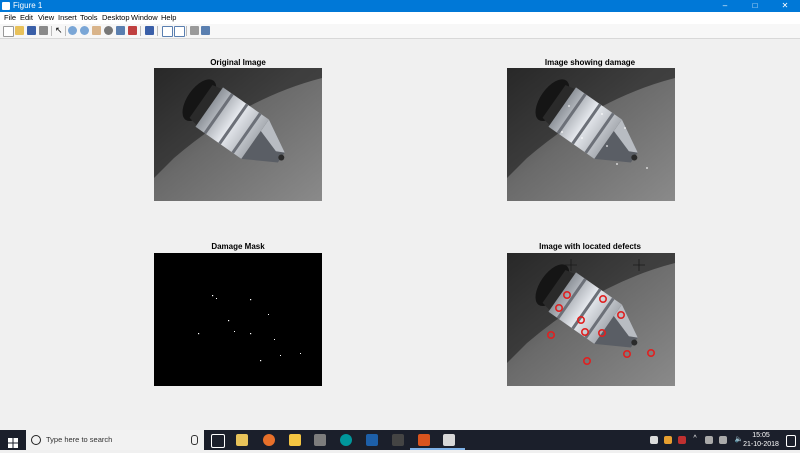 The height and width of the screenshot is (453, 800). Describe the element at coordinates (132, 30) in the screenshot. I see `brush-icon` at that location.